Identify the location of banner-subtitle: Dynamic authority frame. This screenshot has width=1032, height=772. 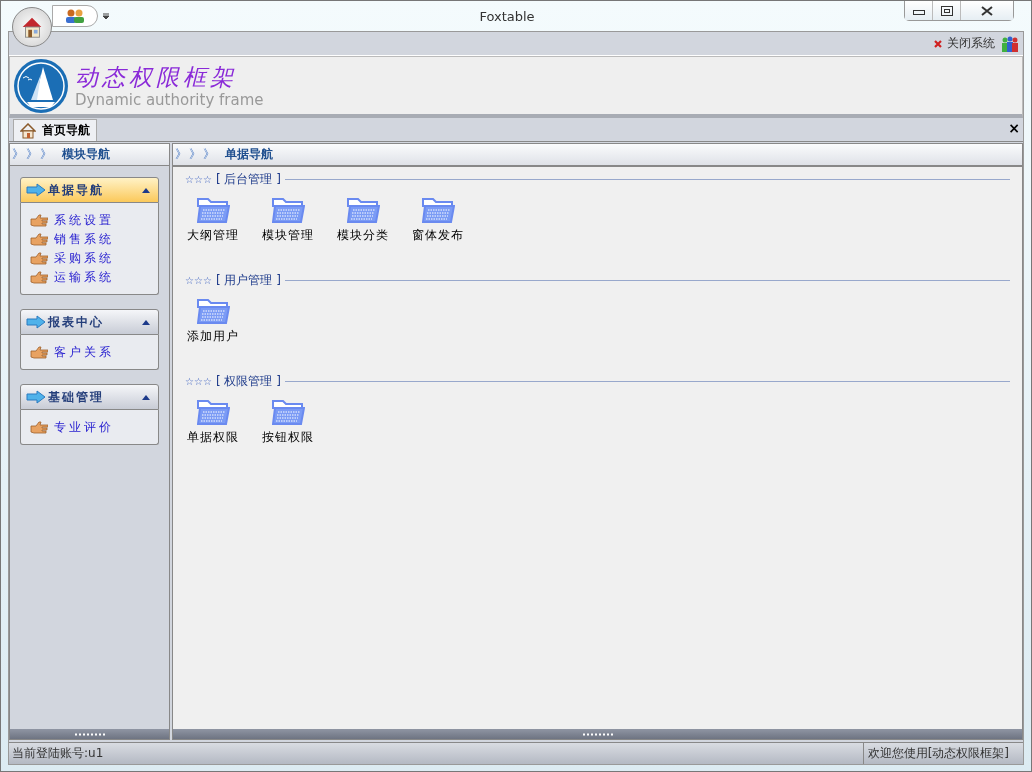
(169, 99).